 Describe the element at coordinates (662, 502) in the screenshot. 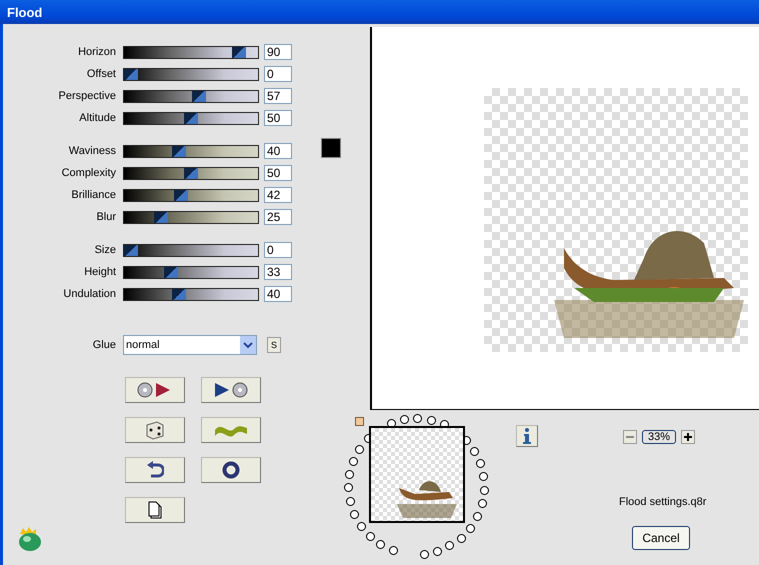

I see `settings-file-name: Flood settings.q8r` at that location.